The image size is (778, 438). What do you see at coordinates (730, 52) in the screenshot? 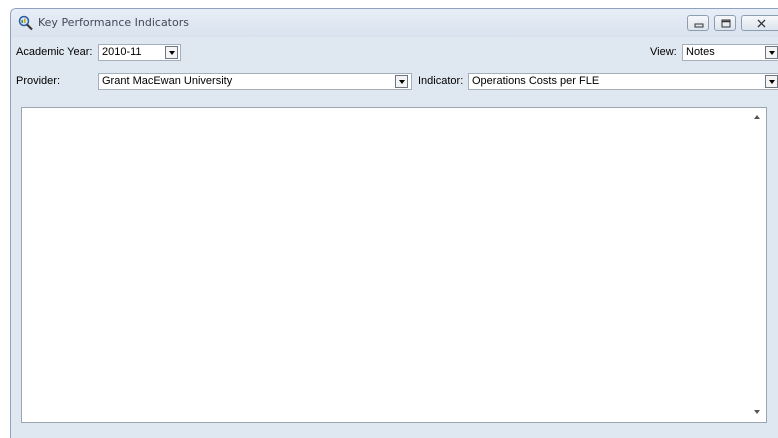
I see `view-select: Notes` at bounding box center [730, 52].